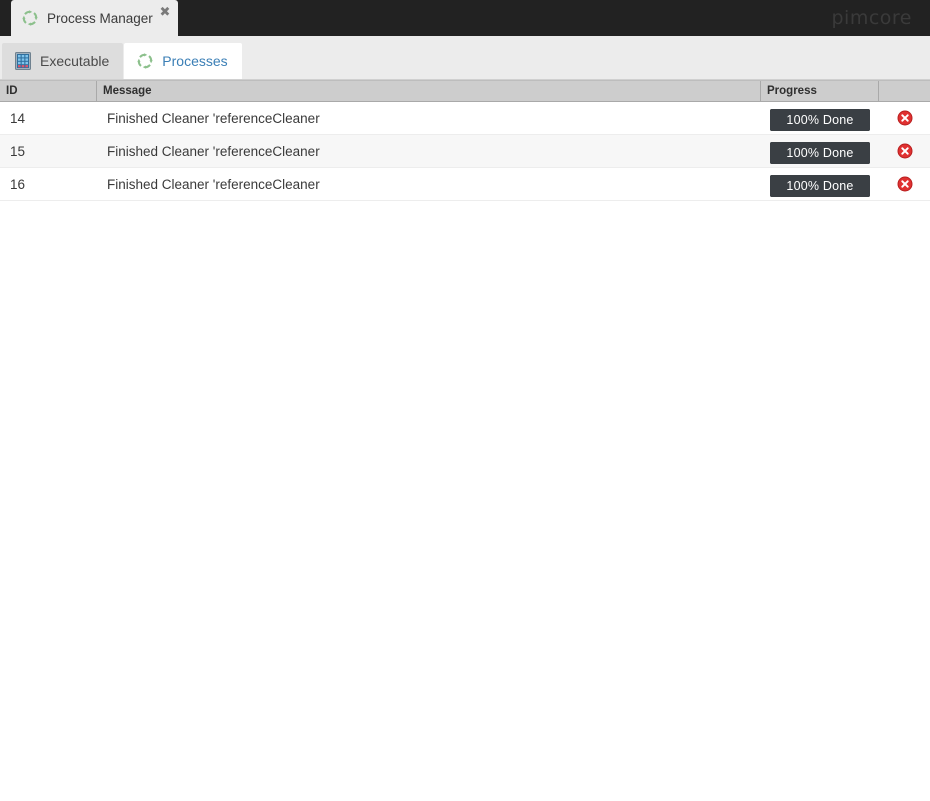  I want to click on cell-id: 16, so click(18, 184).